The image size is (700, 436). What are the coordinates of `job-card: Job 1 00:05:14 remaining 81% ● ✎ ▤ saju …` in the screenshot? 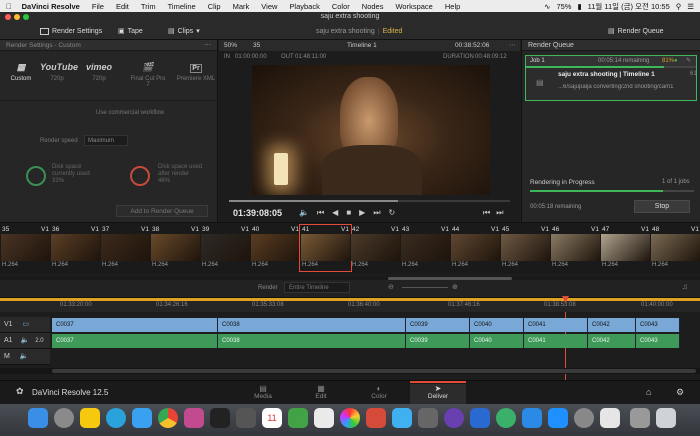 It's located at (611, 78).